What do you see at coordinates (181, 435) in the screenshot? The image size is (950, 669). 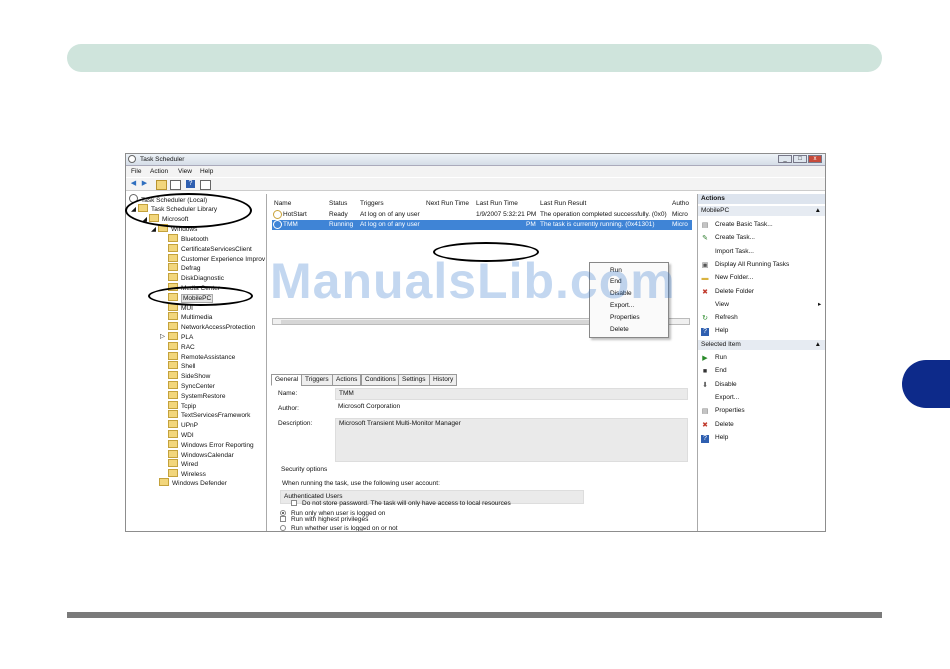 I see `tree-item: WDI` at bounding box center [181, 435].